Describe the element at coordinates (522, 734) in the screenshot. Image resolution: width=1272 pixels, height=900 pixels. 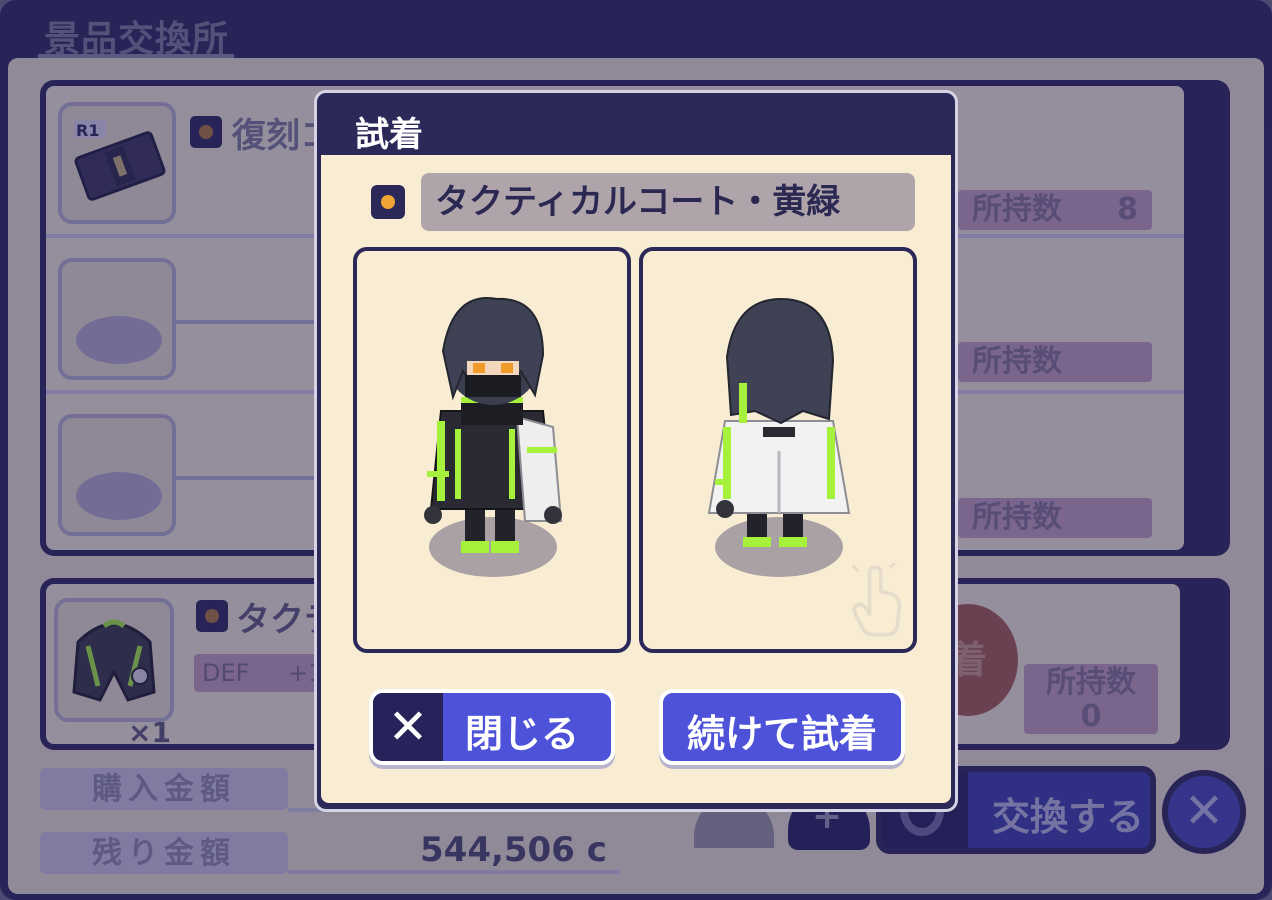
I see `close-button-label: 閉じる` at that location.